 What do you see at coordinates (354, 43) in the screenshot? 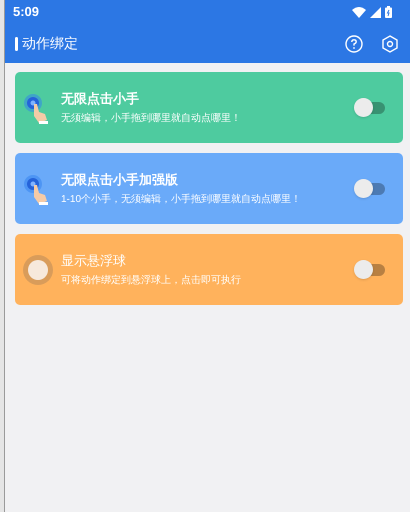
I see `help-icon` at bounding box center [354, 43].